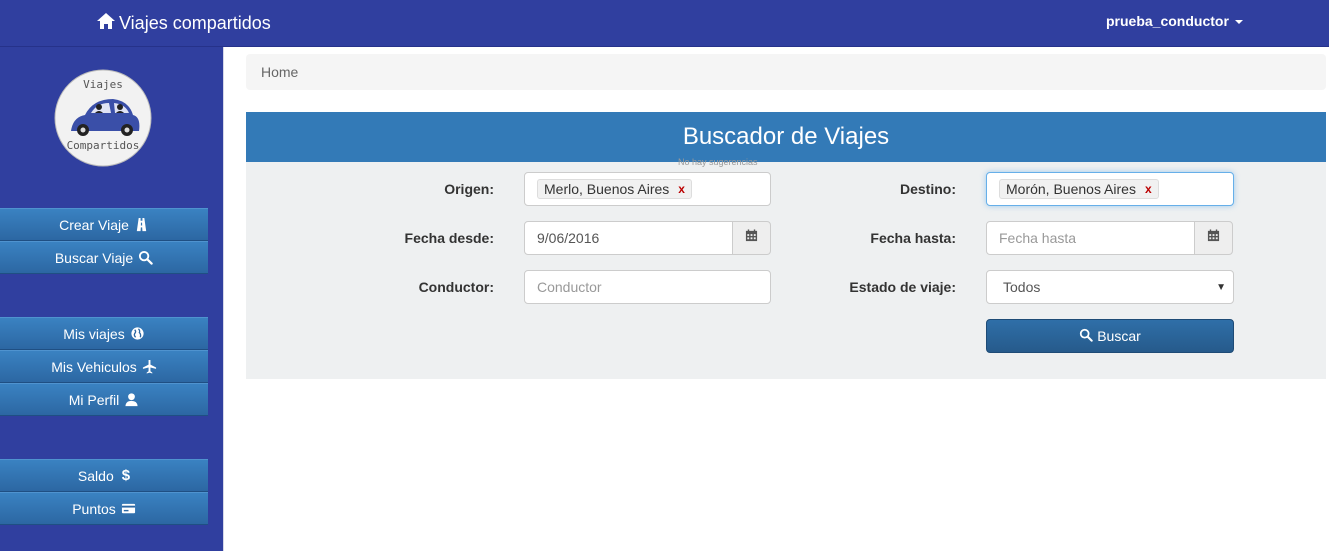 The image size is (1329, 551). I want to click on sidebar-item-saldo: Saldo $, so click(104, 475).